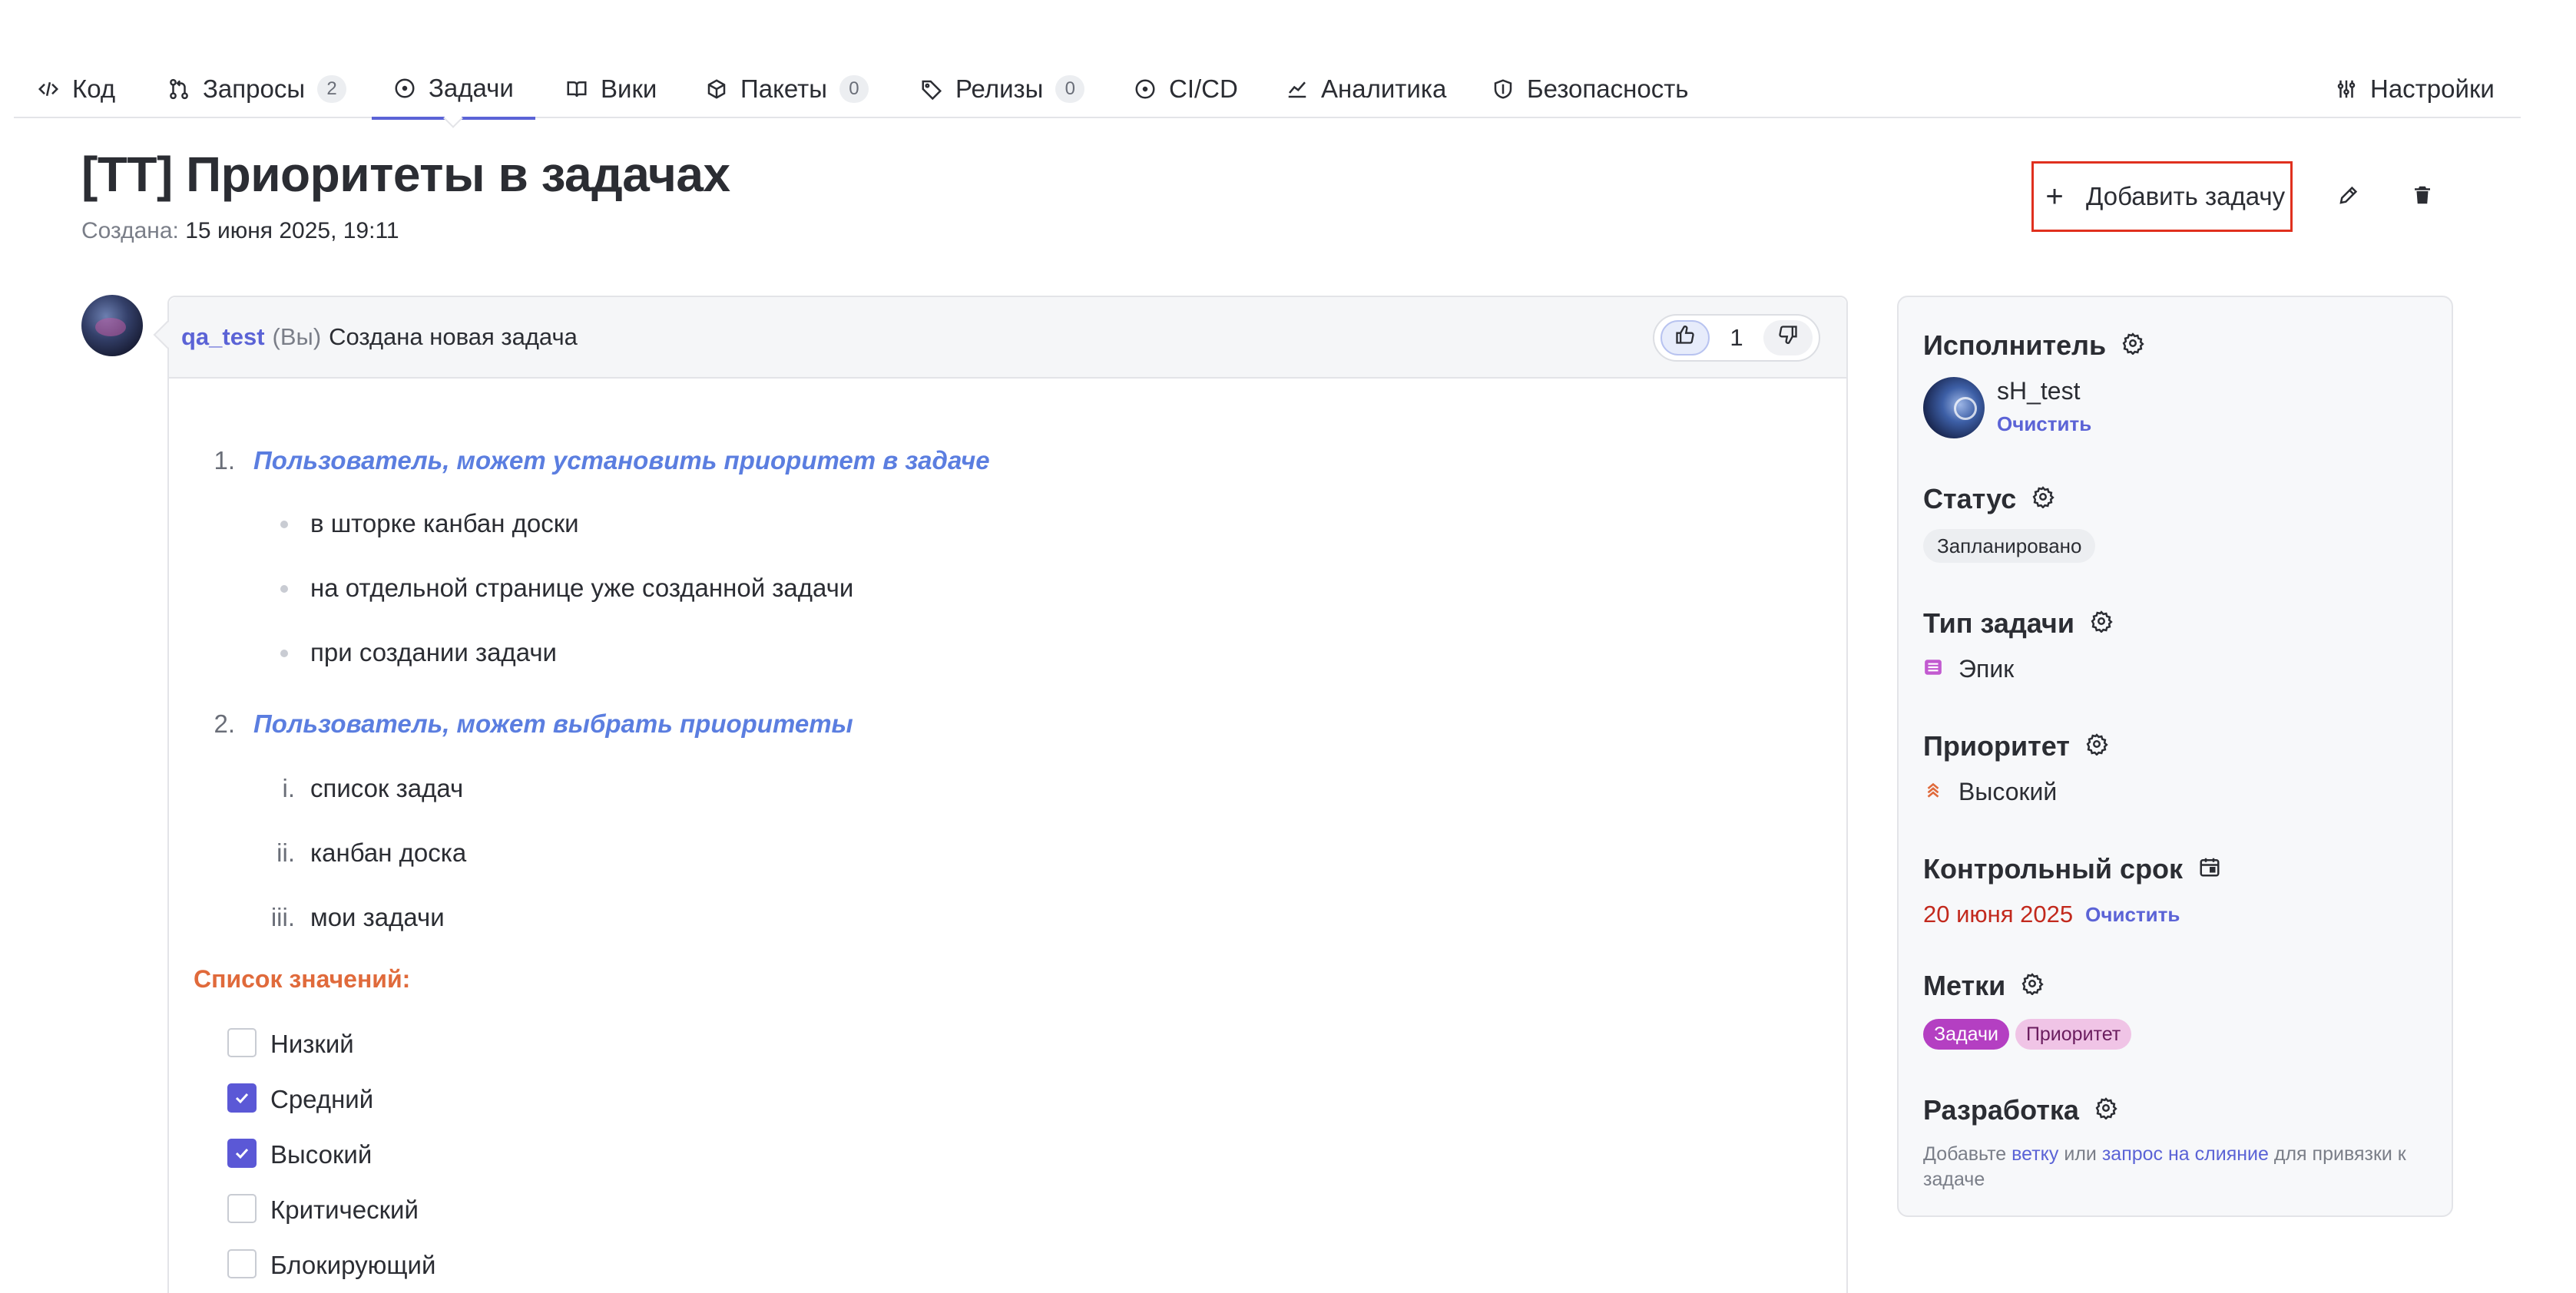 The image size is (2576, 1293). Describe the element at coordinates (302, 979) in the screenshot. I see `values-list-title: Список значений:` at that location.